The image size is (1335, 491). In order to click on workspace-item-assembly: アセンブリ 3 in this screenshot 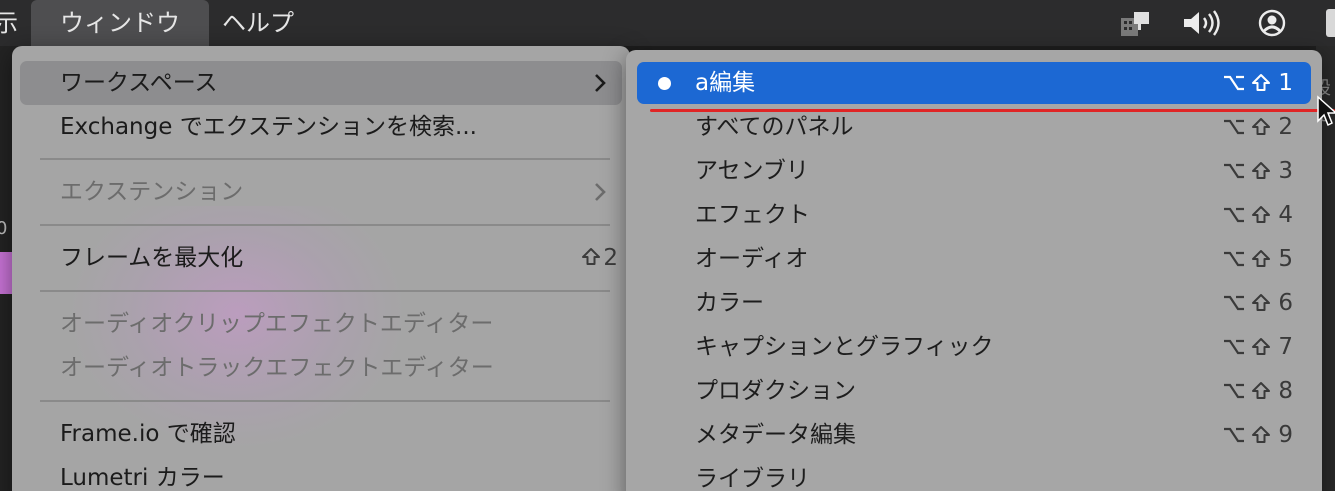, I will do `click(974, 171)`.